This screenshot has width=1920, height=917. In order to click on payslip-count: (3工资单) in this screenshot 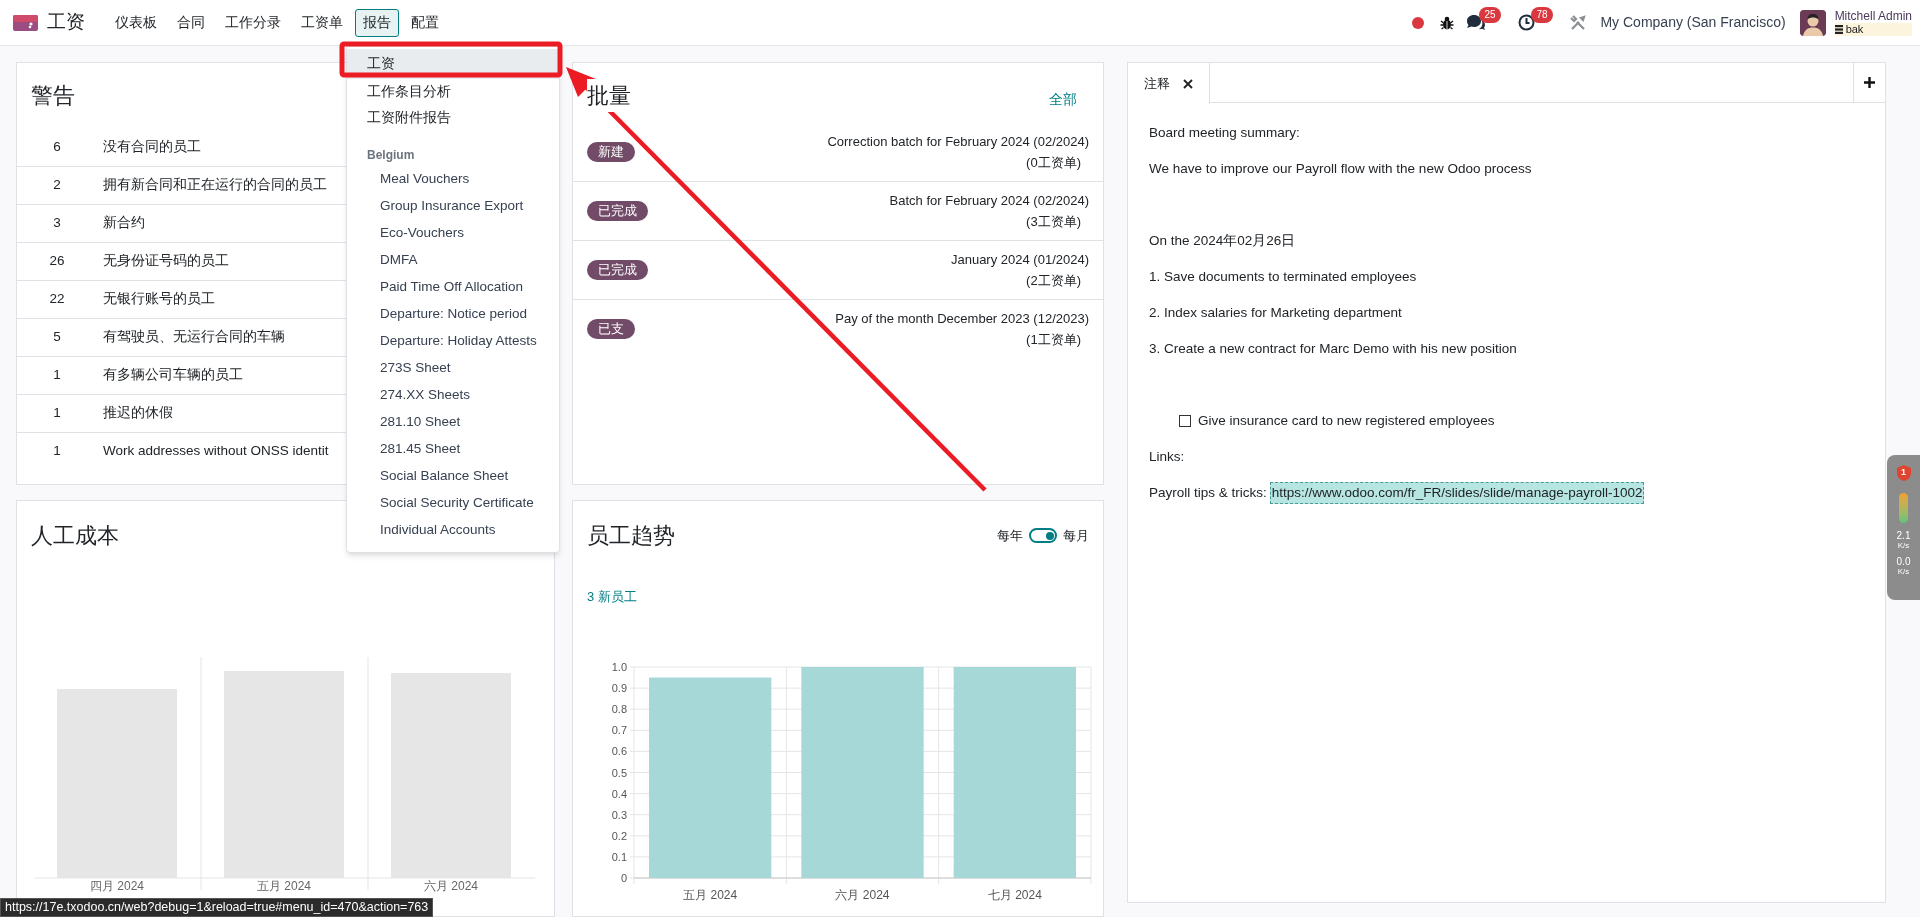, I will do `click(1054, 222)`.